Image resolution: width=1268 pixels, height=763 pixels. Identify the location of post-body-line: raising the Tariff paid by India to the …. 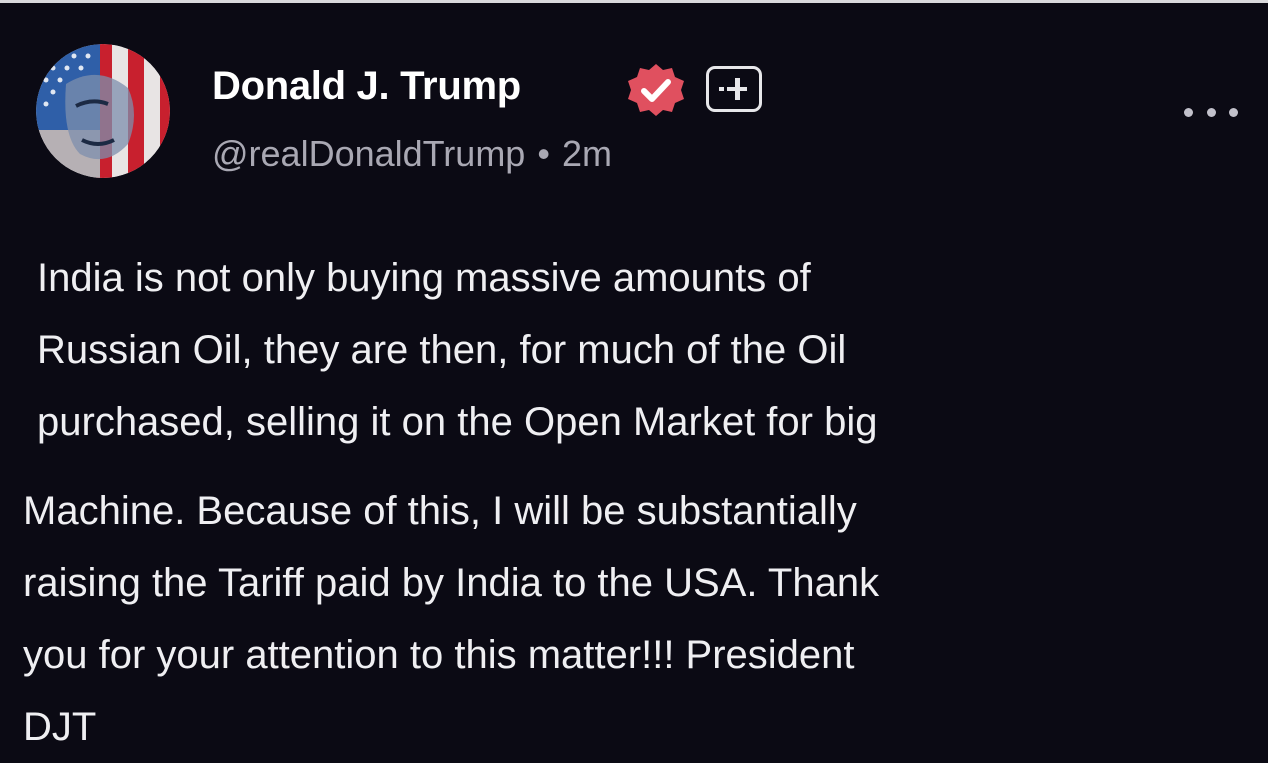
(451, 583).